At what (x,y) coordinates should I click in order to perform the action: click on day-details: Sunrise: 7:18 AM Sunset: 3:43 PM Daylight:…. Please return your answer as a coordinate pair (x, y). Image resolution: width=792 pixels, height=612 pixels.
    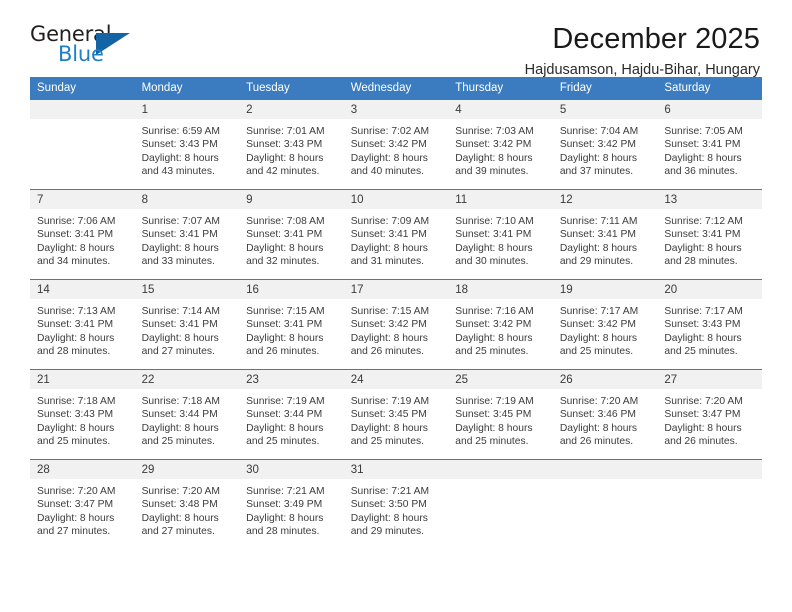
    Looking at the image, I should click on (82, 419).